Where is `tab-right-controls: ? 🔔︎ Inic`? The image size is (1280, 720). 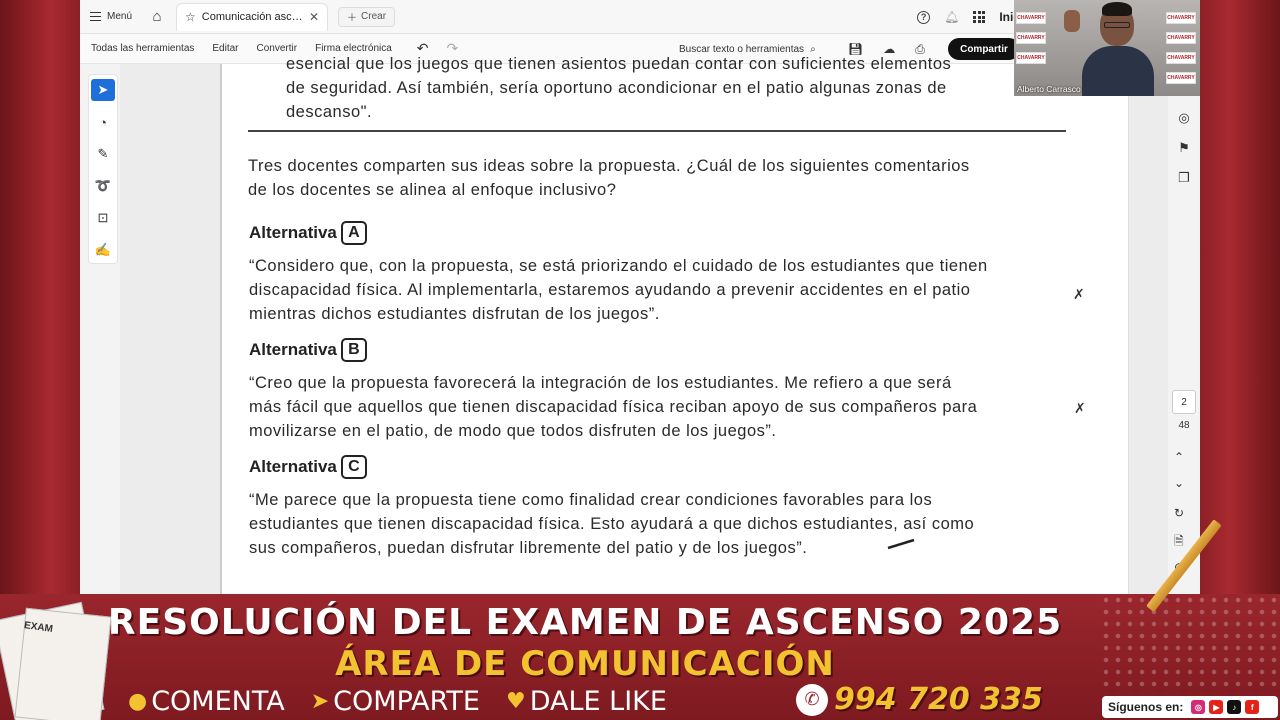
tab-right-controls: ? 🔔︎ Inic is located at coordinates (968, 17).